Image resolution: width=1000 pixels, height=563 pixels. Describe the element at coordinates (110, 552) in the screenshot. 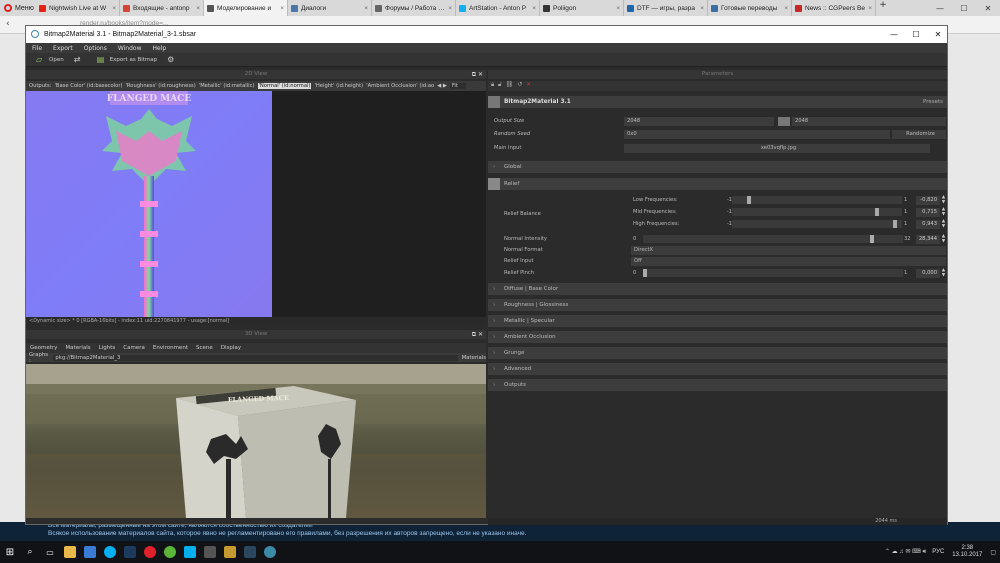

I see `taskbar-app-skype` at that location.